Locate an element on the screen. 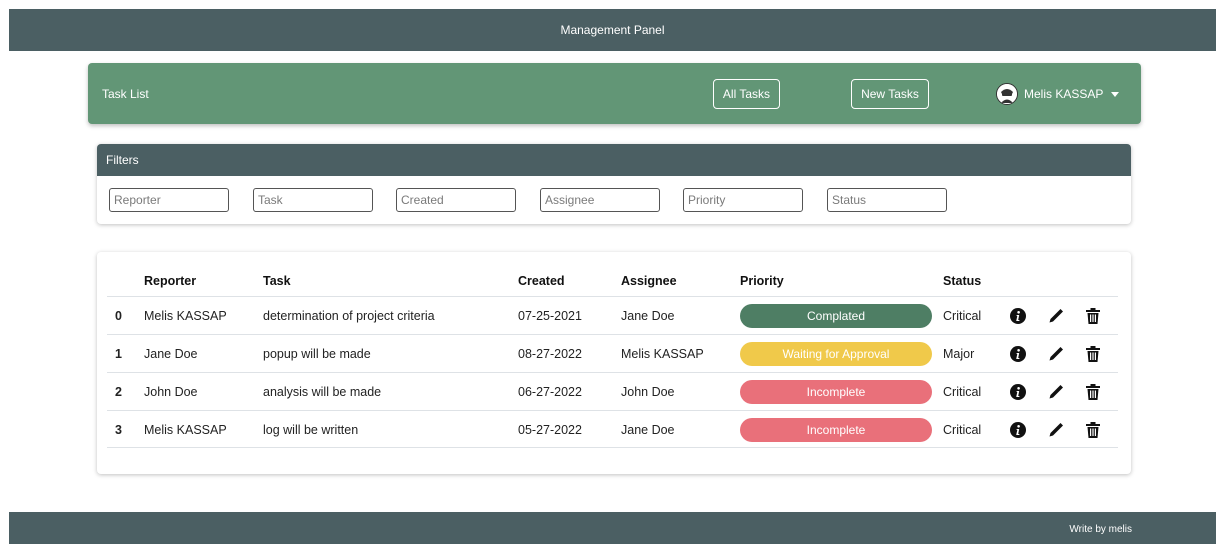  column-header-assignee: Assignee is located at coordinates (649, 281).